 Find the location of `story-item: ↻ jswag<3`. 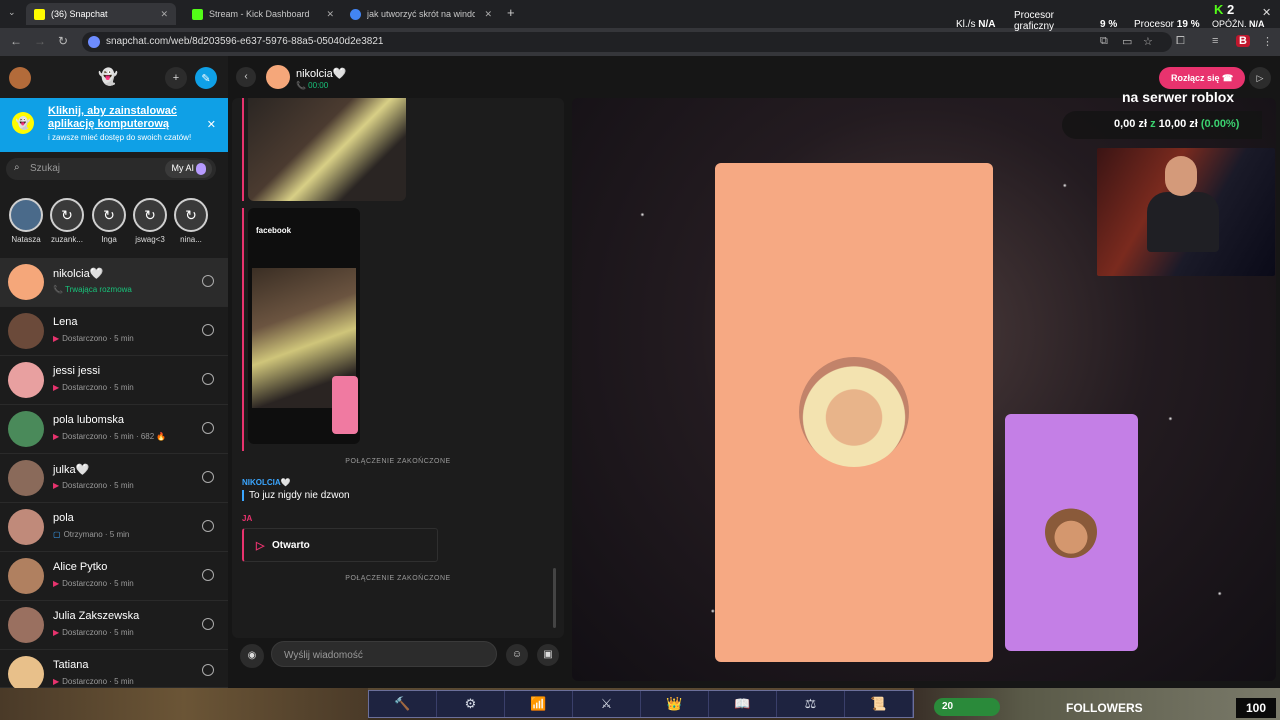

story-item: ↻ jswag<3 is located at coordinates (150, 221).